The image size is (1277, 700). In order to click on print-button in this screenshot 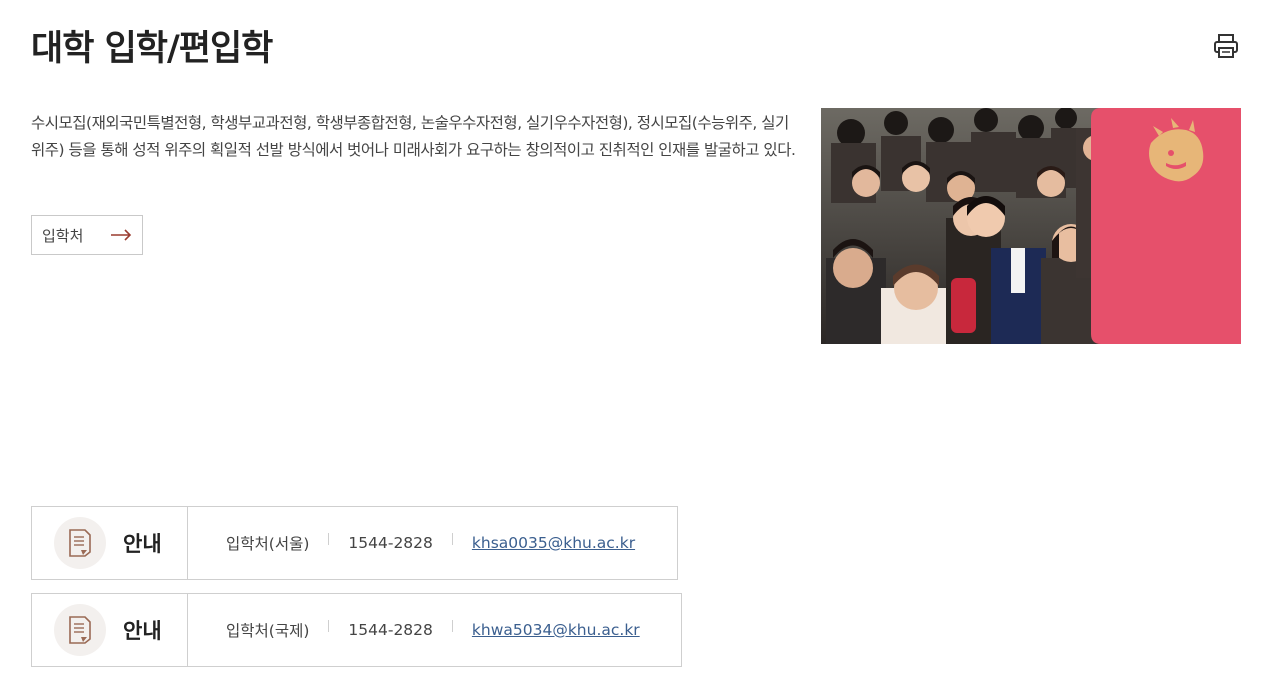, I will do `click(1226, 46)`.